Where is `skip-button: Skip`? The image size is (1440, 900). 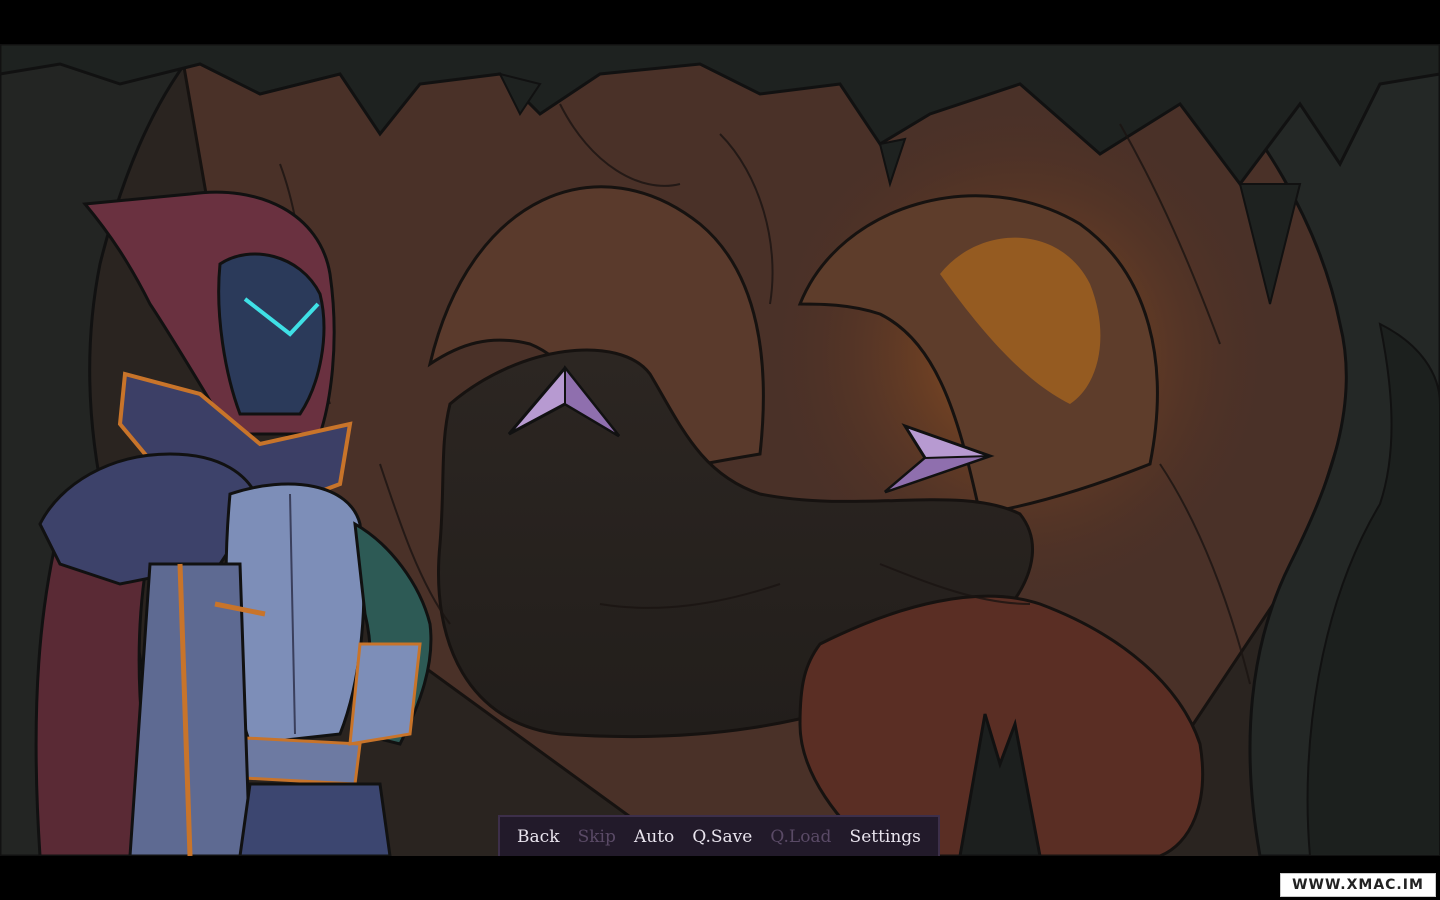
skip-button: Skip is located at coordinates (597, 837).